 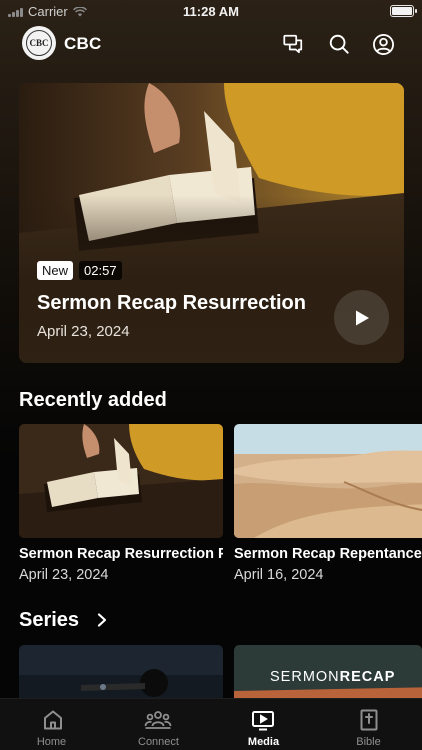 I want to click on battery-icon, so click(x=403, y=11).